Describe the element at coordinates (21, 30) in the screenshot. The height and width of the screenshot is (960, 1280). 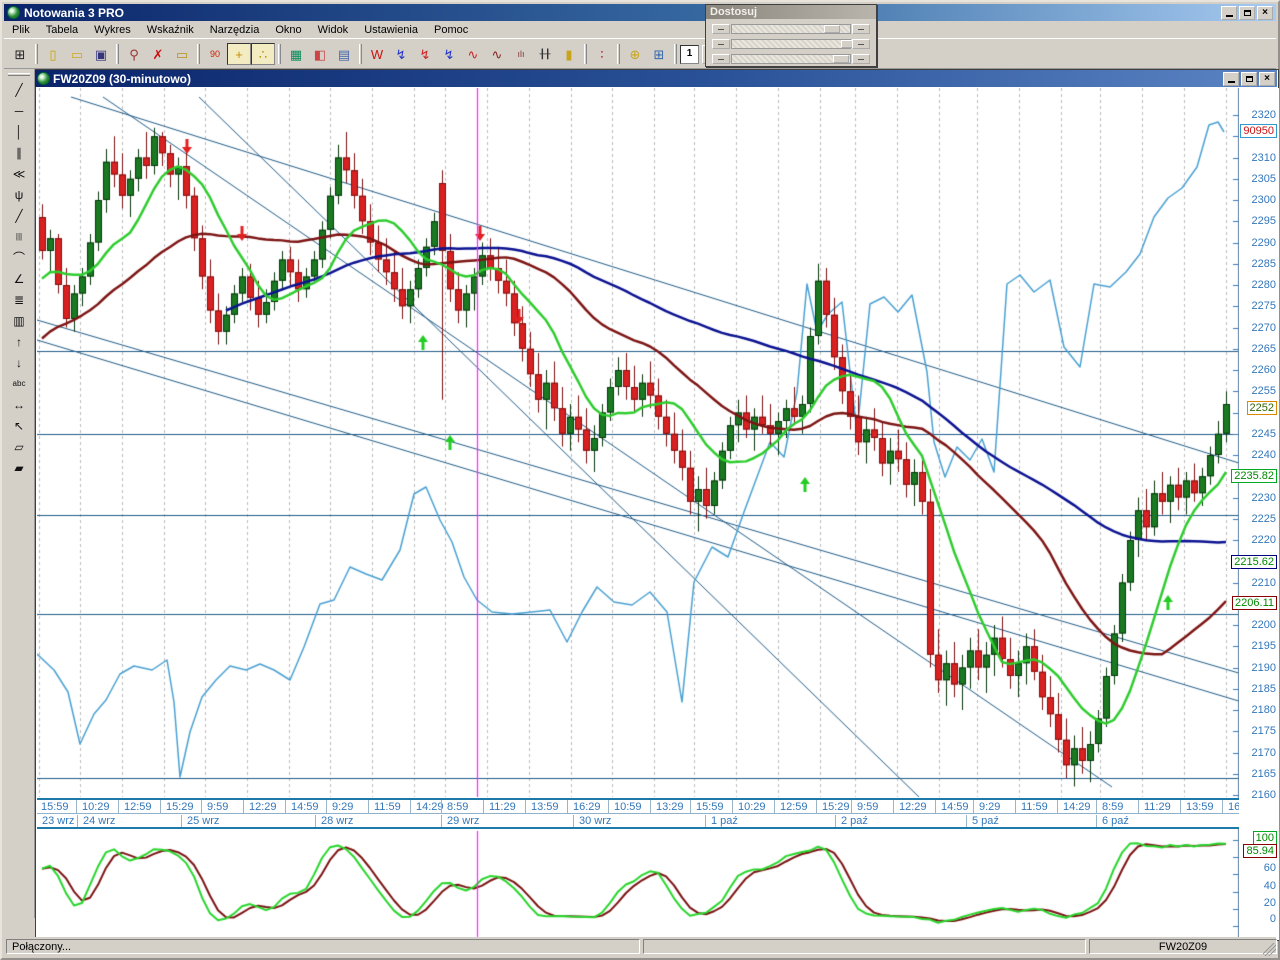
I see `menu-item-plik: Plik` at that location.